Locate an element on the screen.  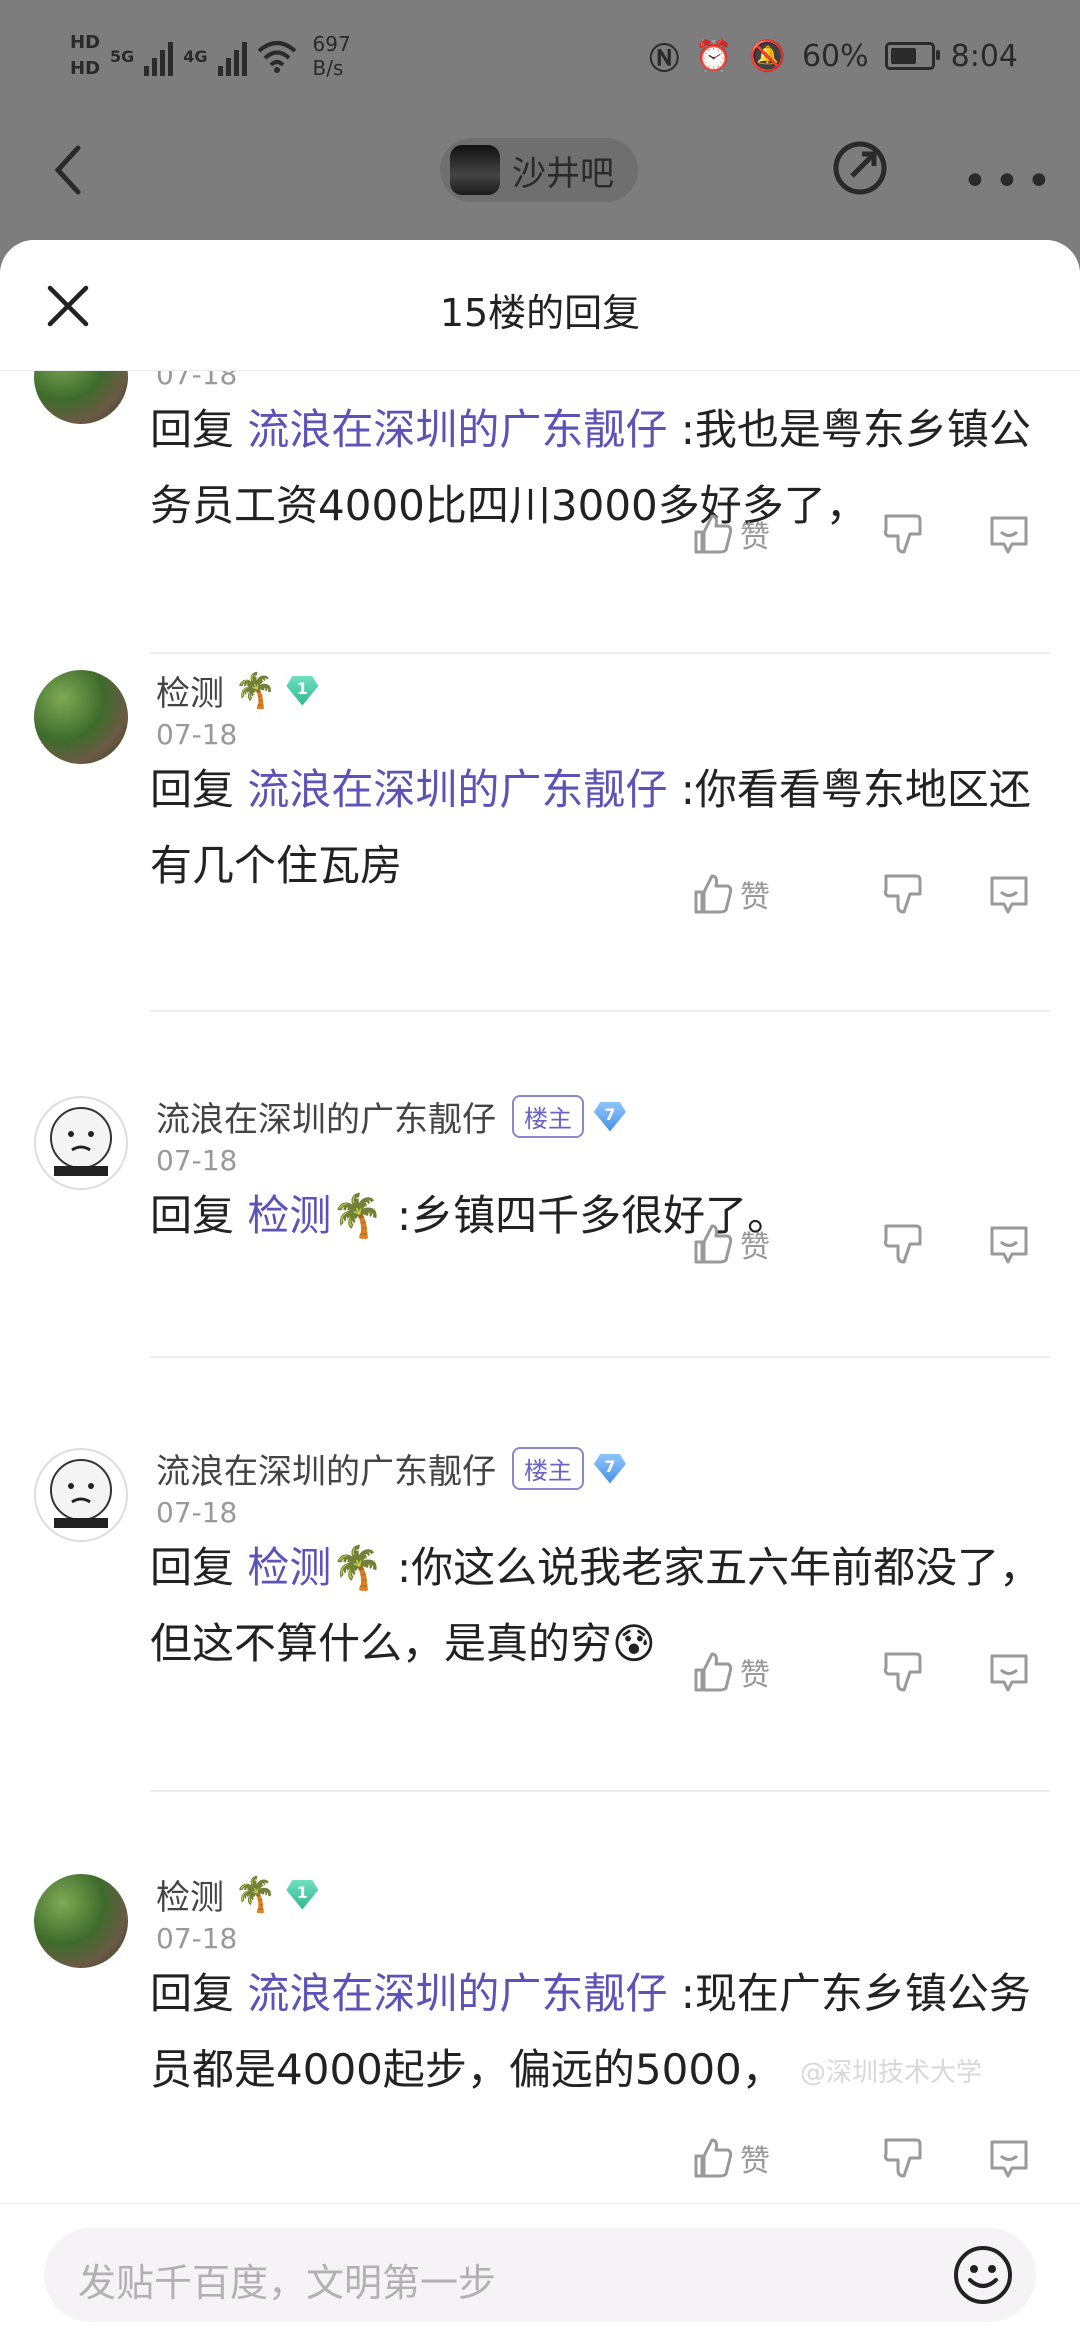
page-header: 沙井吧 ••• is located at coordinates (540, 170).